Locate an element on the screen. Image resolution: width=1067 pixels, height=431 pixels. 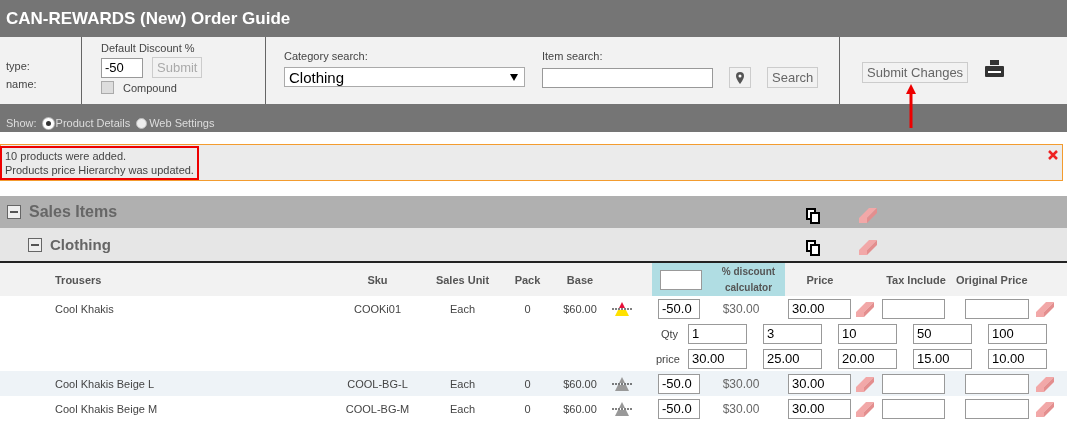
item-search-label: Item search: is located at coordinates (573, 56).